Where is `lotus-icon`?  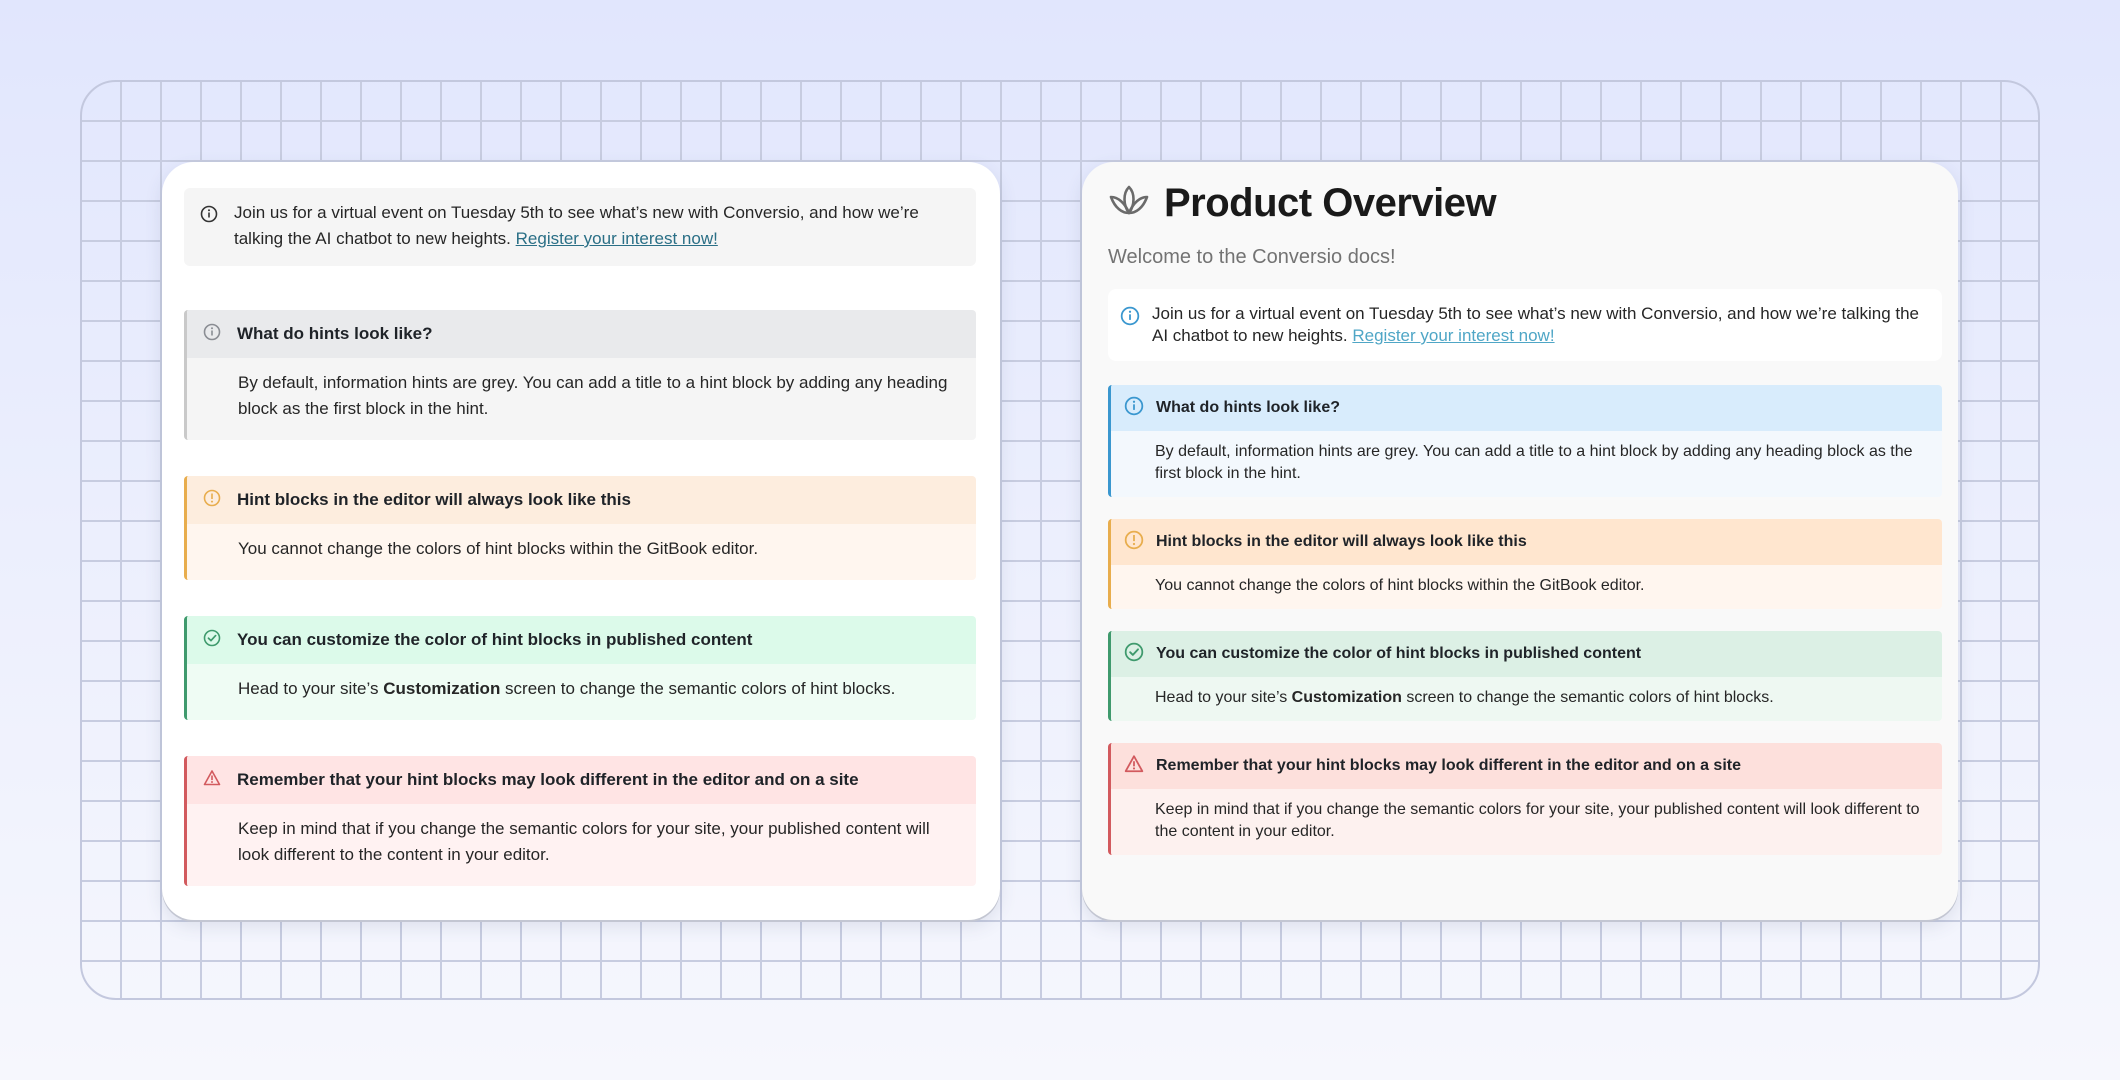 lotus-icon is located at coordinates (1129, 203).